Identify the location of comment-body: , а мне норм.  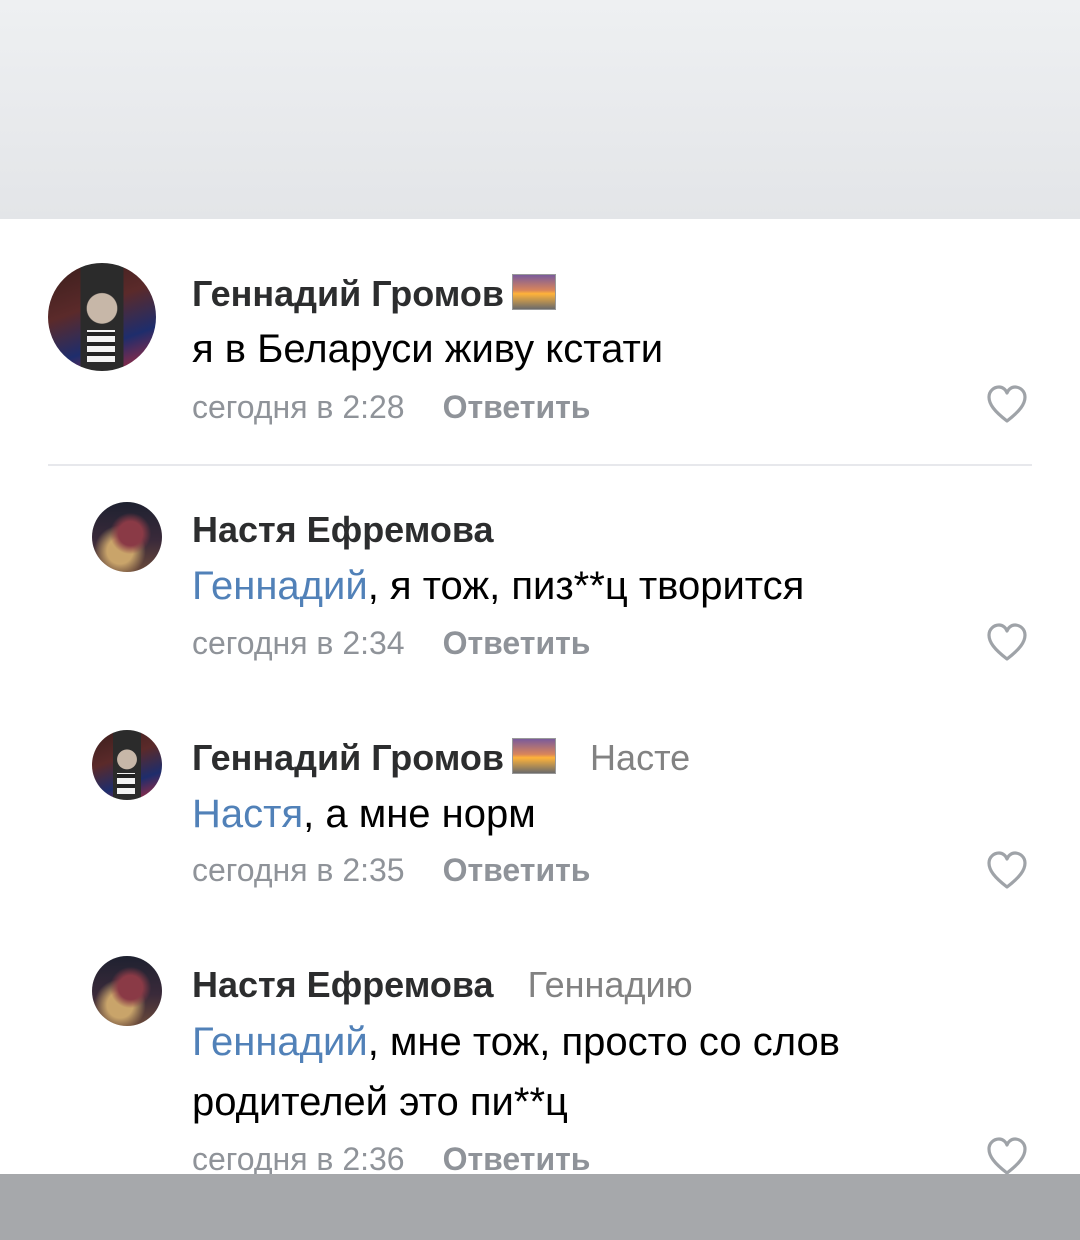
(419, 814).